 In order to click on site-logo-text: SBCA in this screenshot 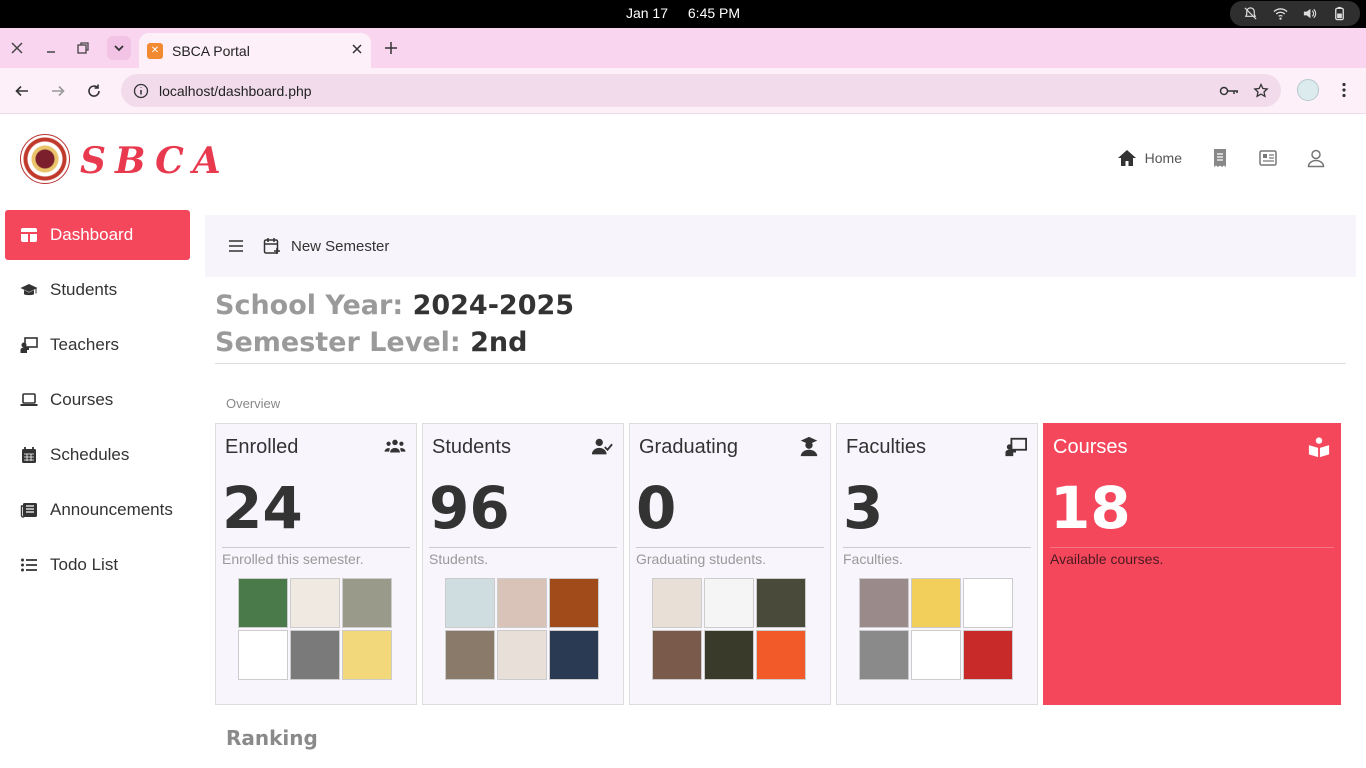, I will do `click(155, 161)`.